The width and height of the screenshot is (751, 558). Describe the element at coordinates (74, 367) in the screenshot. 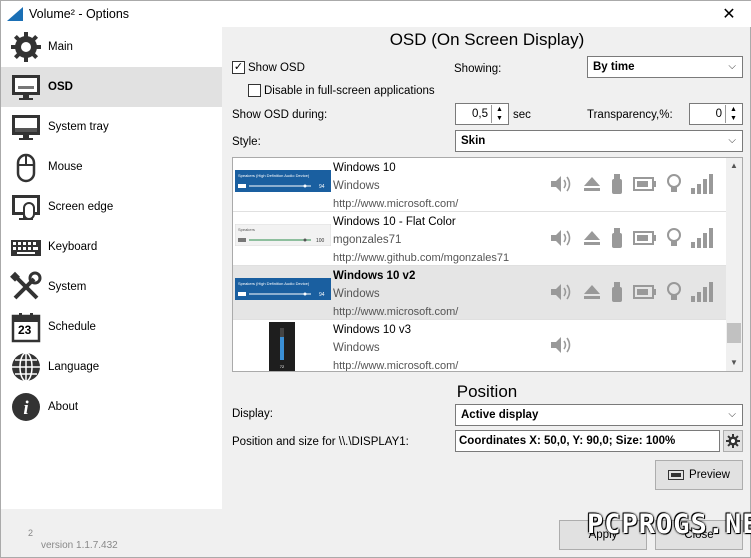

I see `sidebar-item-label: Language` at that location.